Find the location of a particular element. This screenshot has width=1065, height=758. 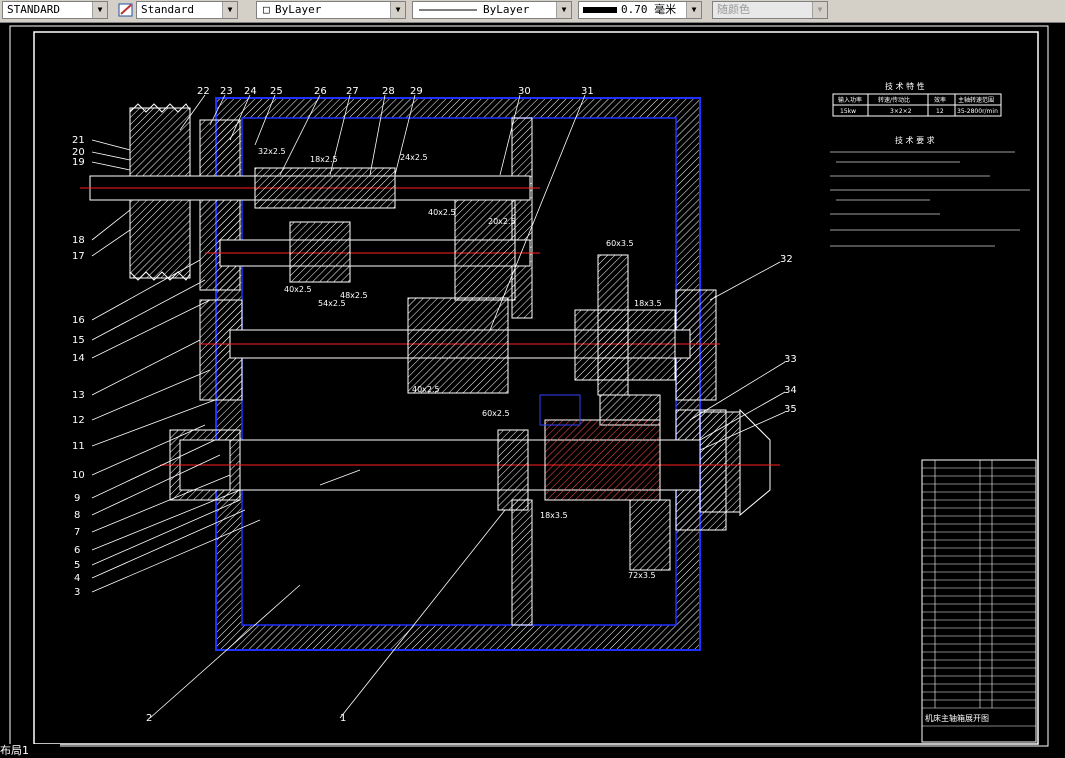

gear-label: 60x2.5 is located at coordinates (496, 413).